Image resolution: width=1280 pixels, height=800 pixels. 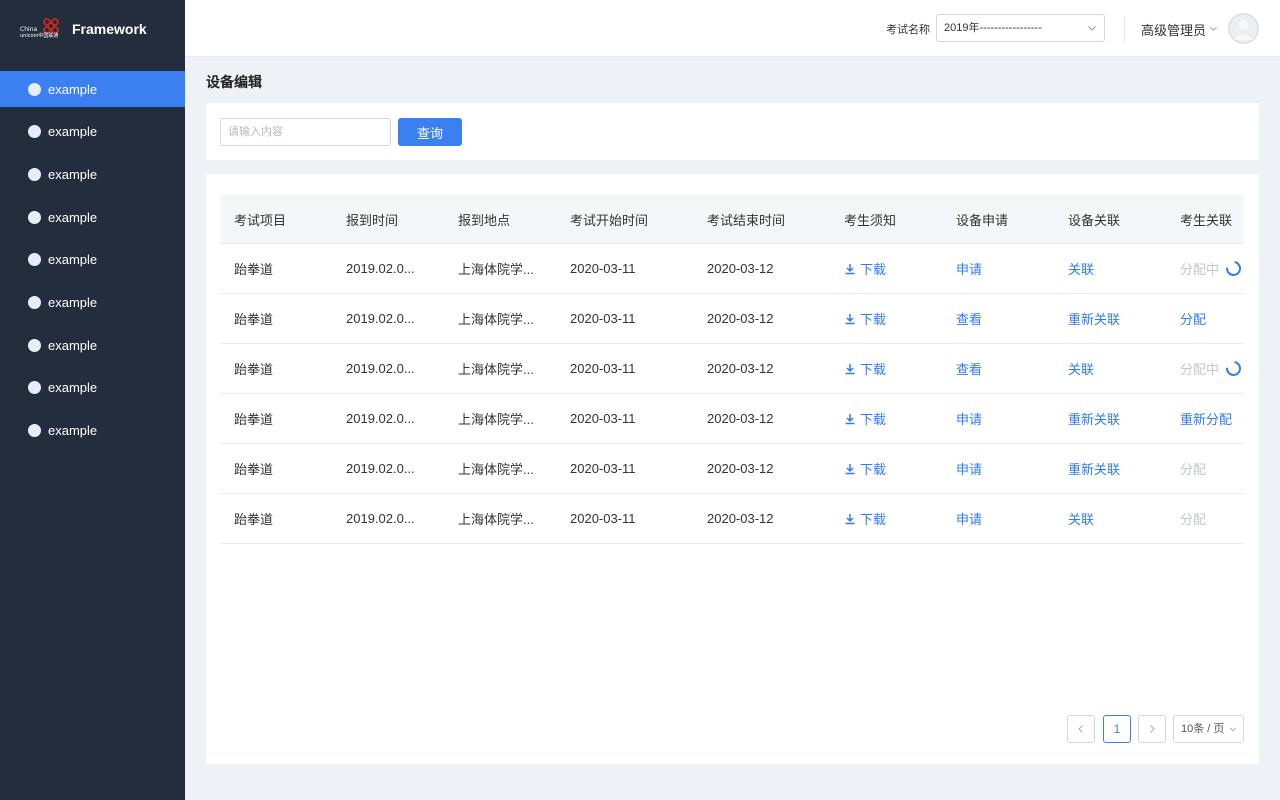 What do you see at coordinates (1206, 418) in the screenshot?
I see `student-link-action: 重新分配` at bounding box center [1206, 418].